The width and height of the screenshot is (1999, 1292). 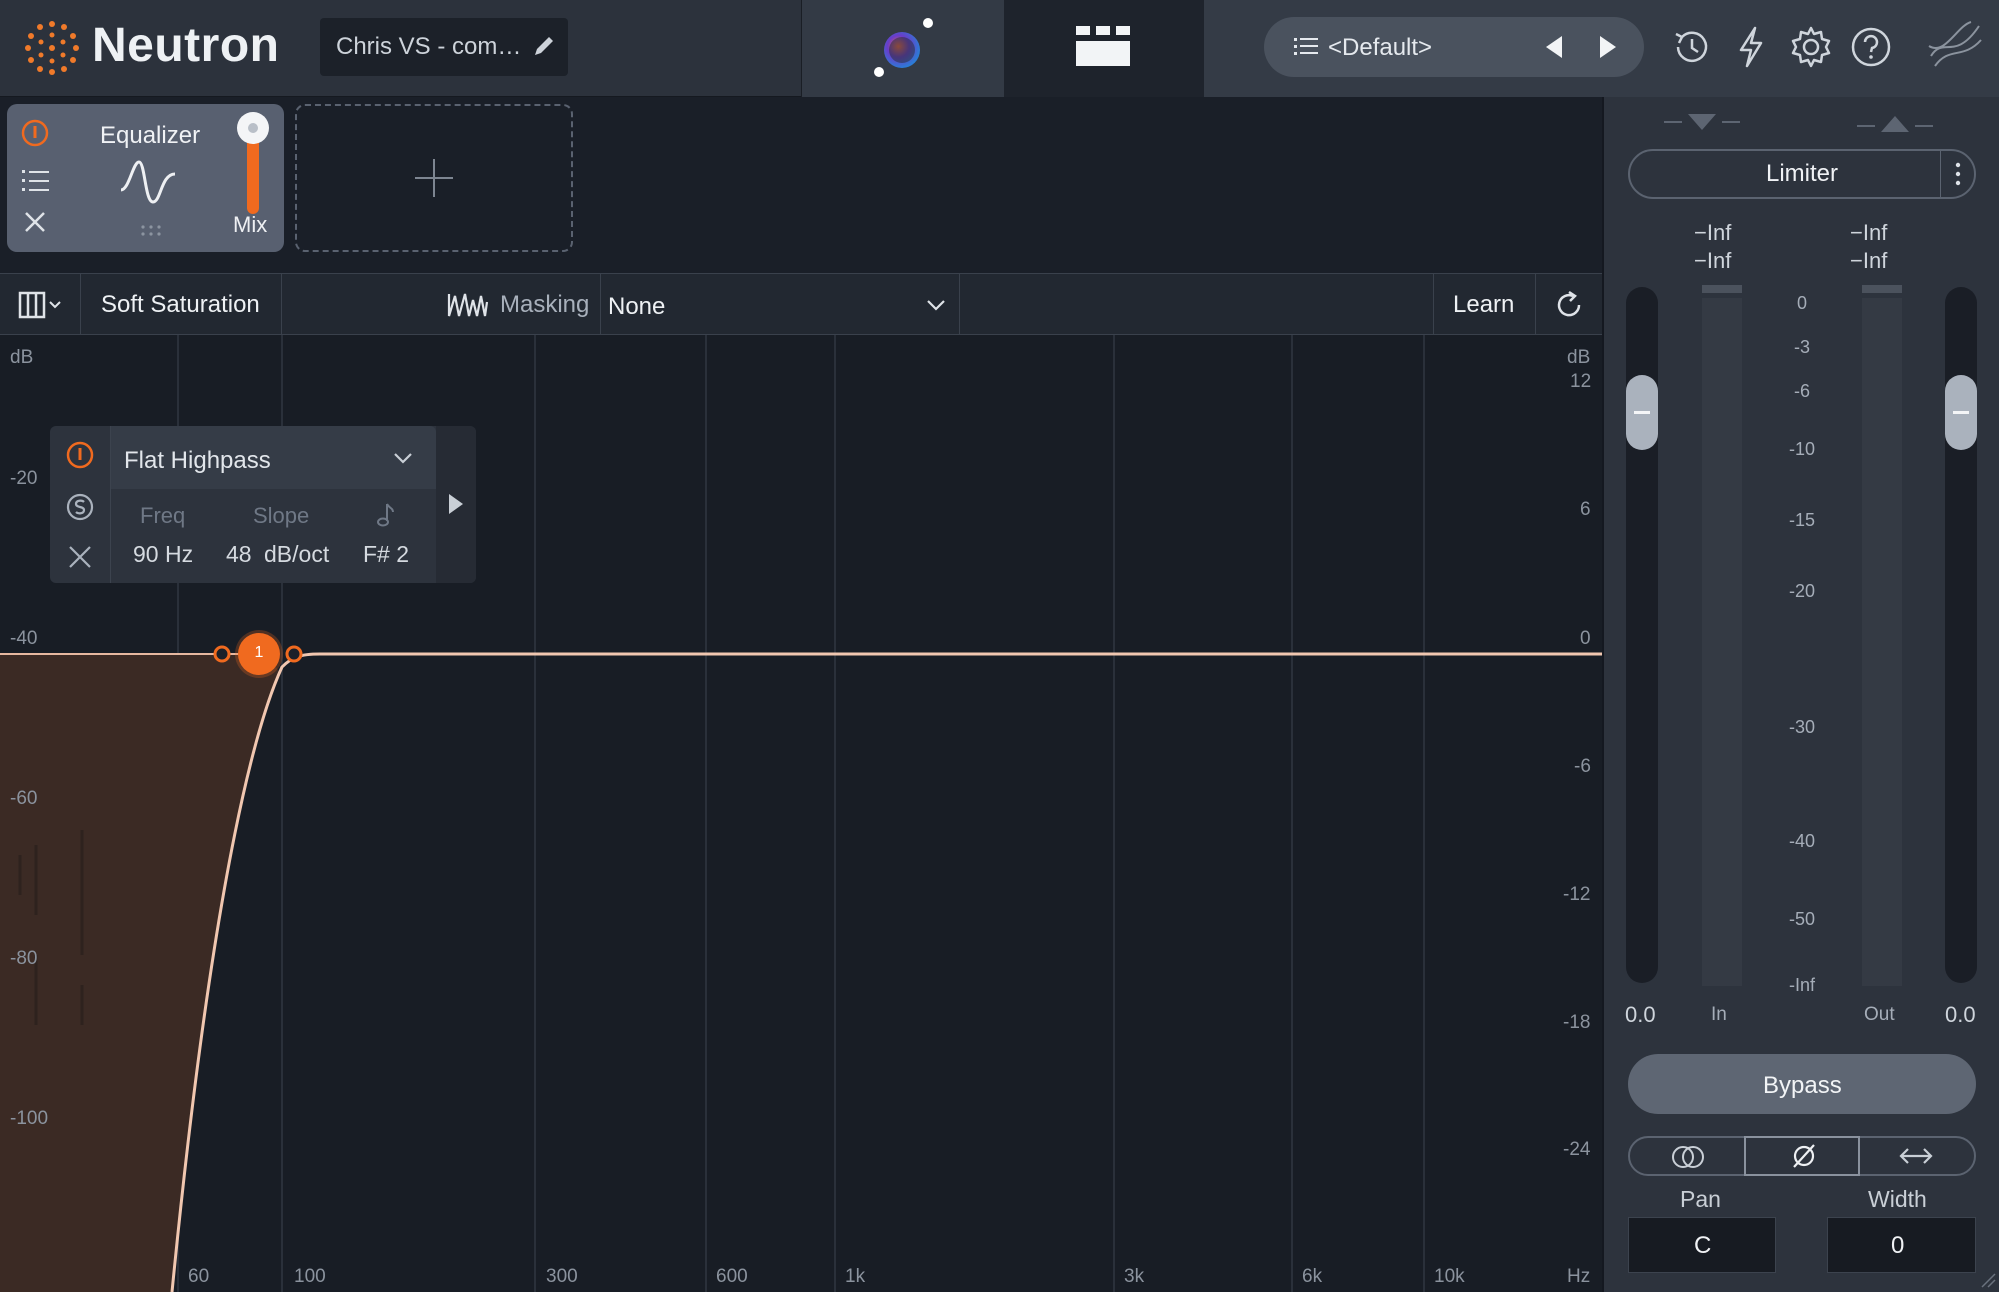 I want to click on slope-label: Slope, so click(x=281, y=515).